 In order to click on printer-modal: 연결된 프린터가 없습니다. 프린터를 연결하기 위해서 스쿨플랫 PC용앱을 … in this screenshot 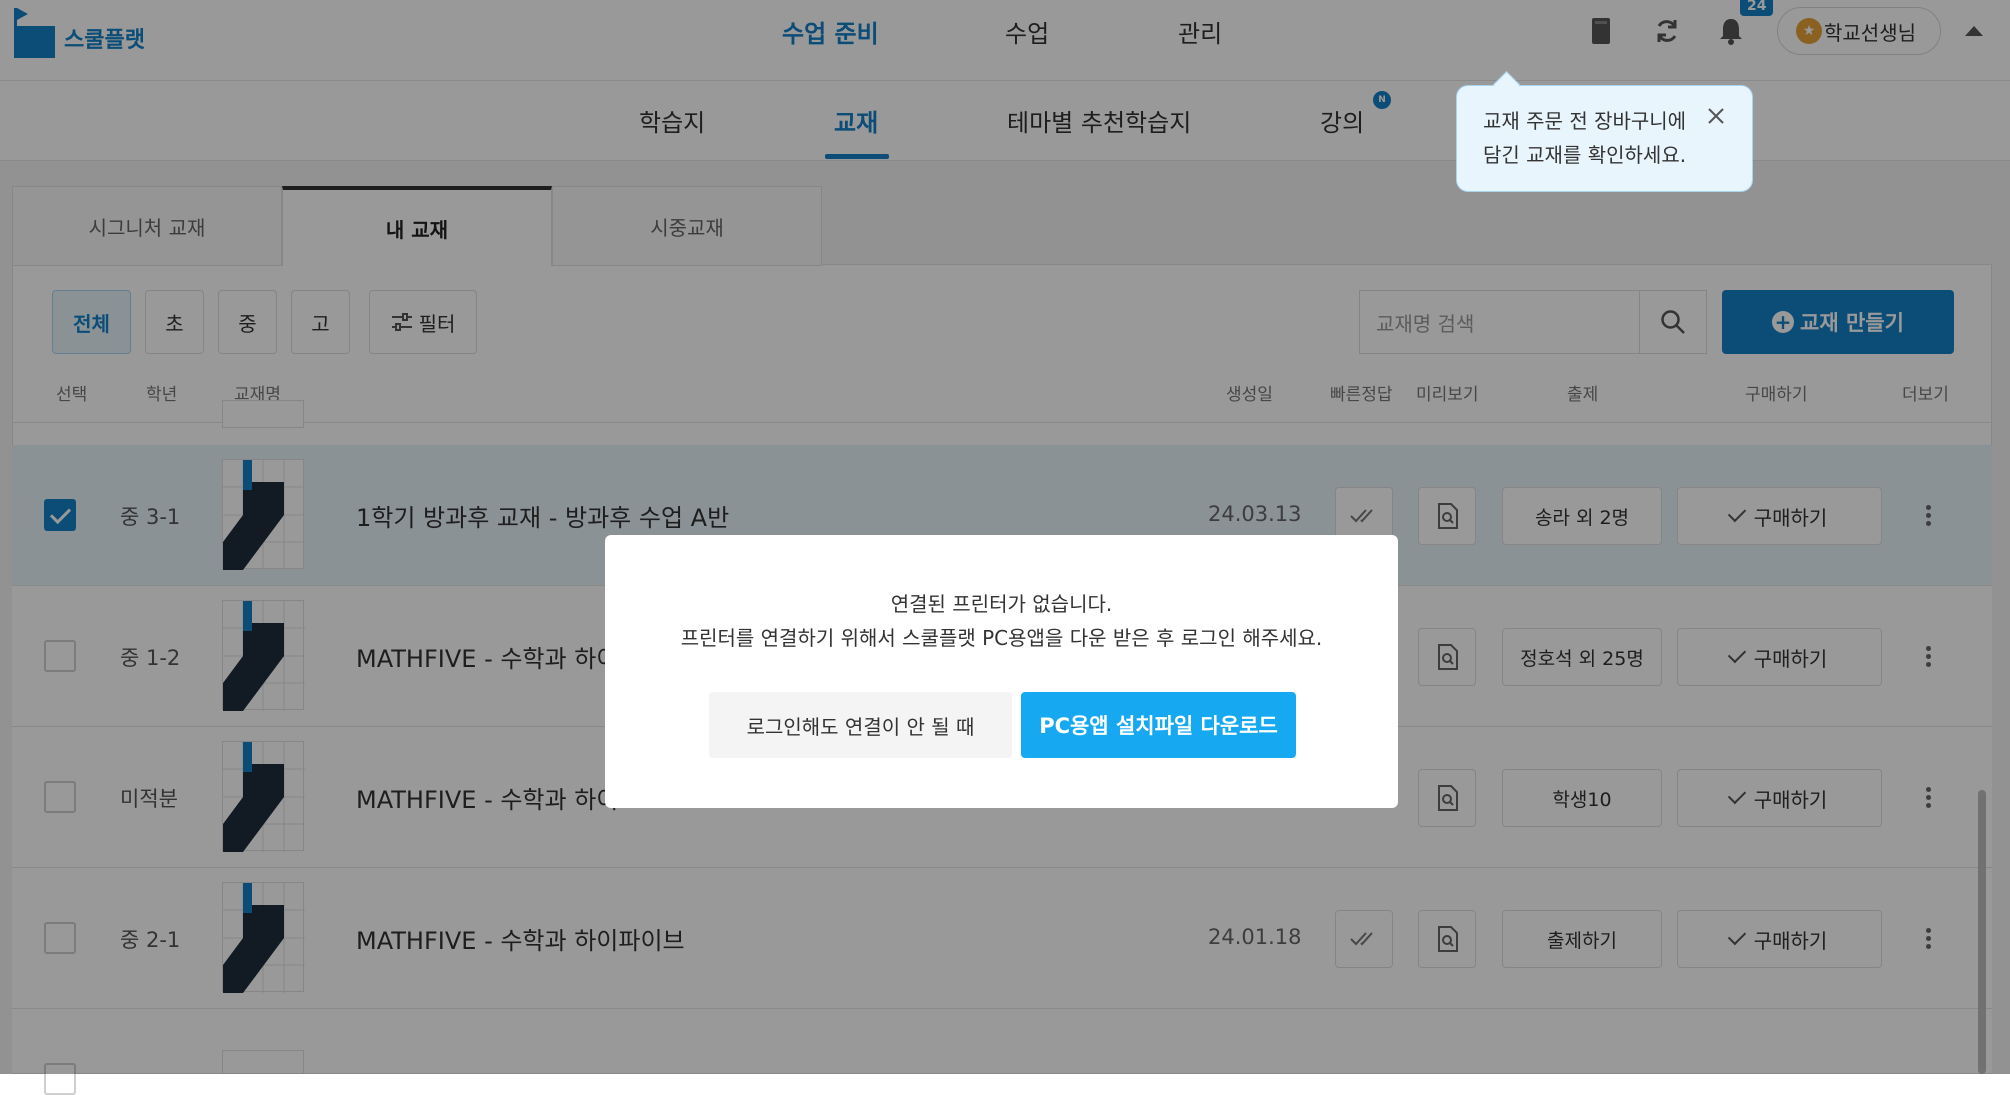, I will do `click(1001, 671)`.